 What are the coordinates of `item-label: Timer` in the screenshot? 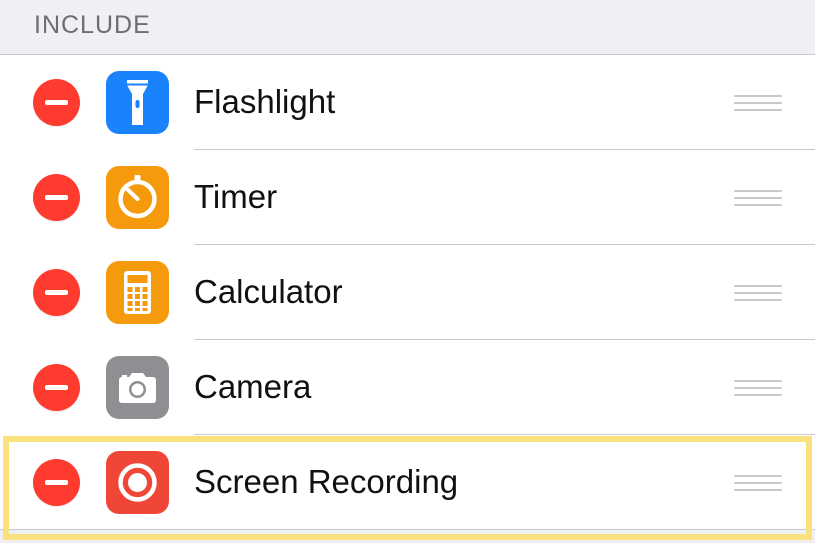 It's located at (236, 196).